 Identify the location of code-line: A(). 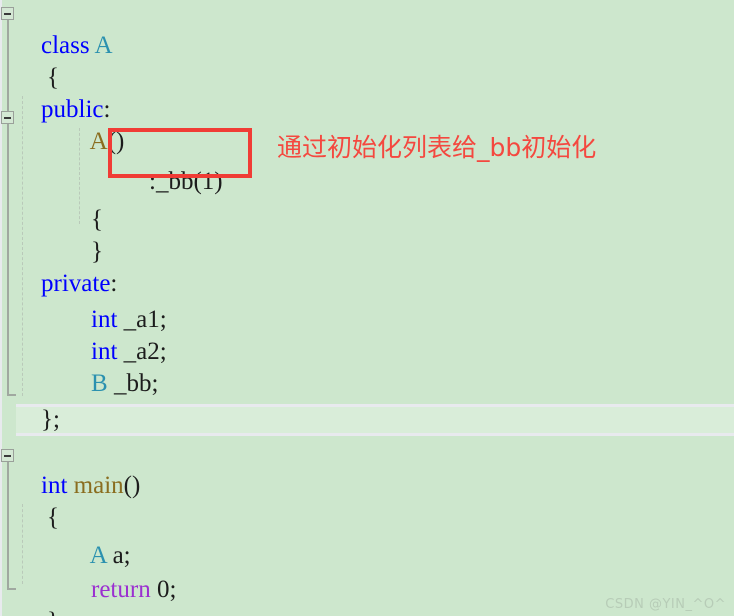
(95, 124).